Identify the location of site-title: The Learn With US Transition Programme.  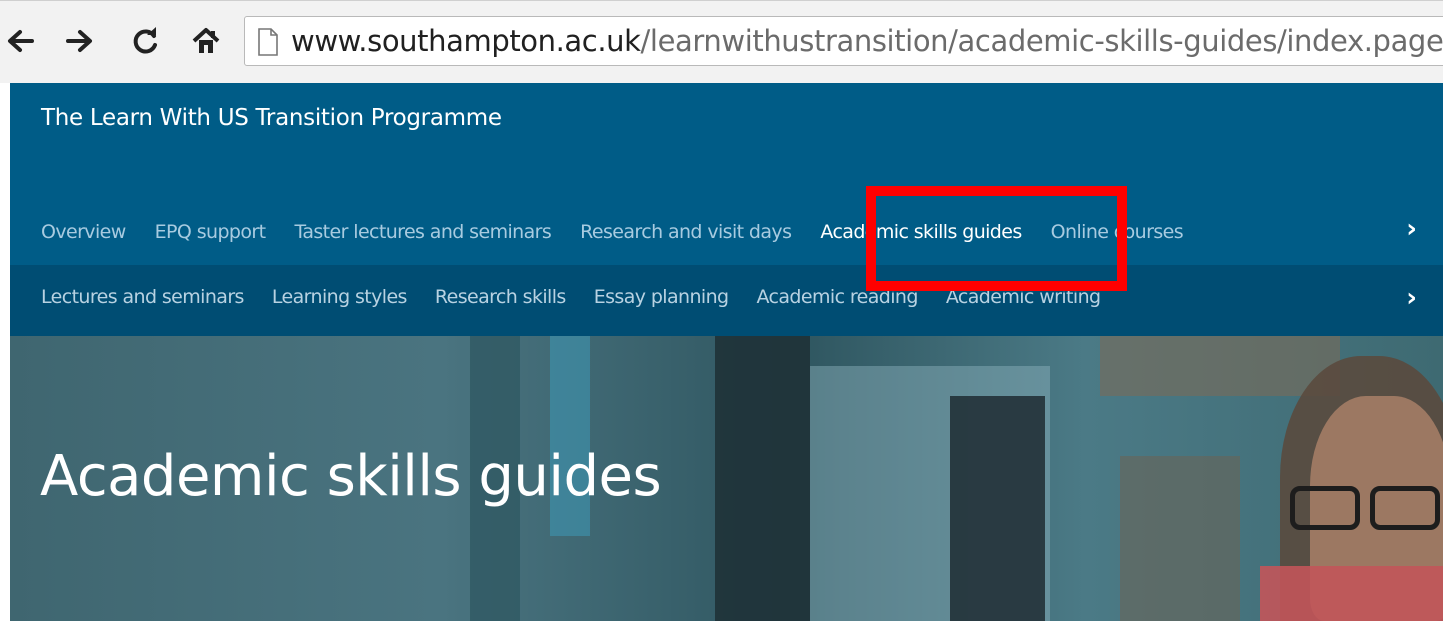
(271, 118).